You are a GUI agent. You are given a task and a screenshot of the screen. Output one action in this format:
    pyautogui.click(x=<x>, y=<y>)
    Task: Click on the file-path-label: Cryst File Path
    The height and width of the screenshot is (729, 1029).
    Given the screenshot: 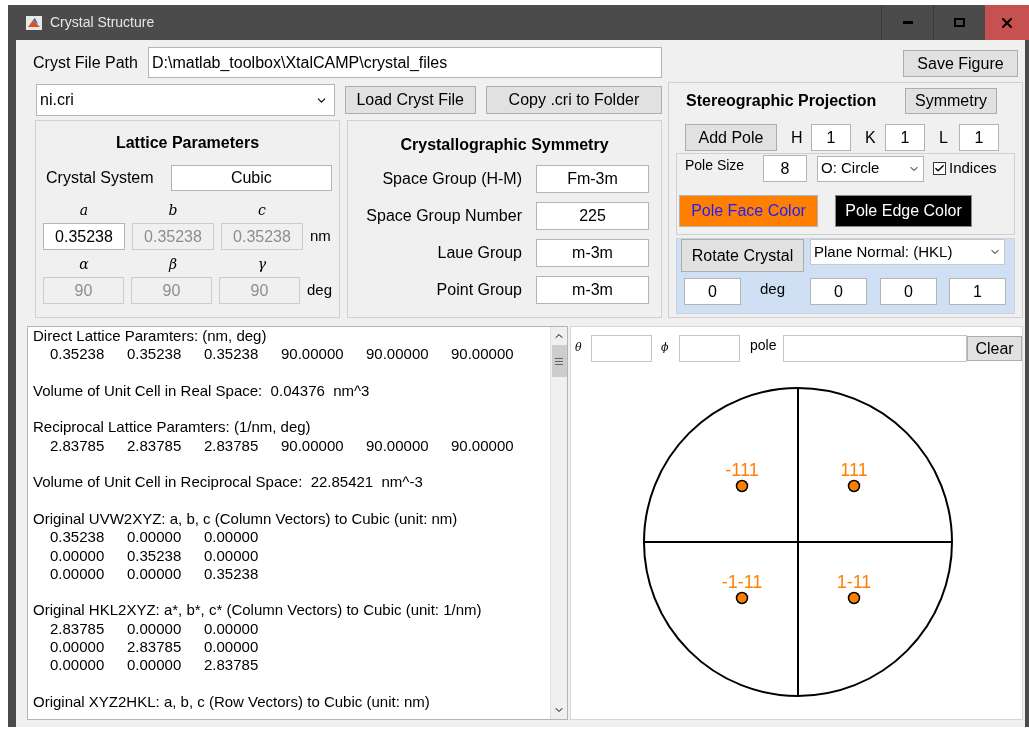 What is the action you would take?
    pyautogui.click(x=86, y=62)
    